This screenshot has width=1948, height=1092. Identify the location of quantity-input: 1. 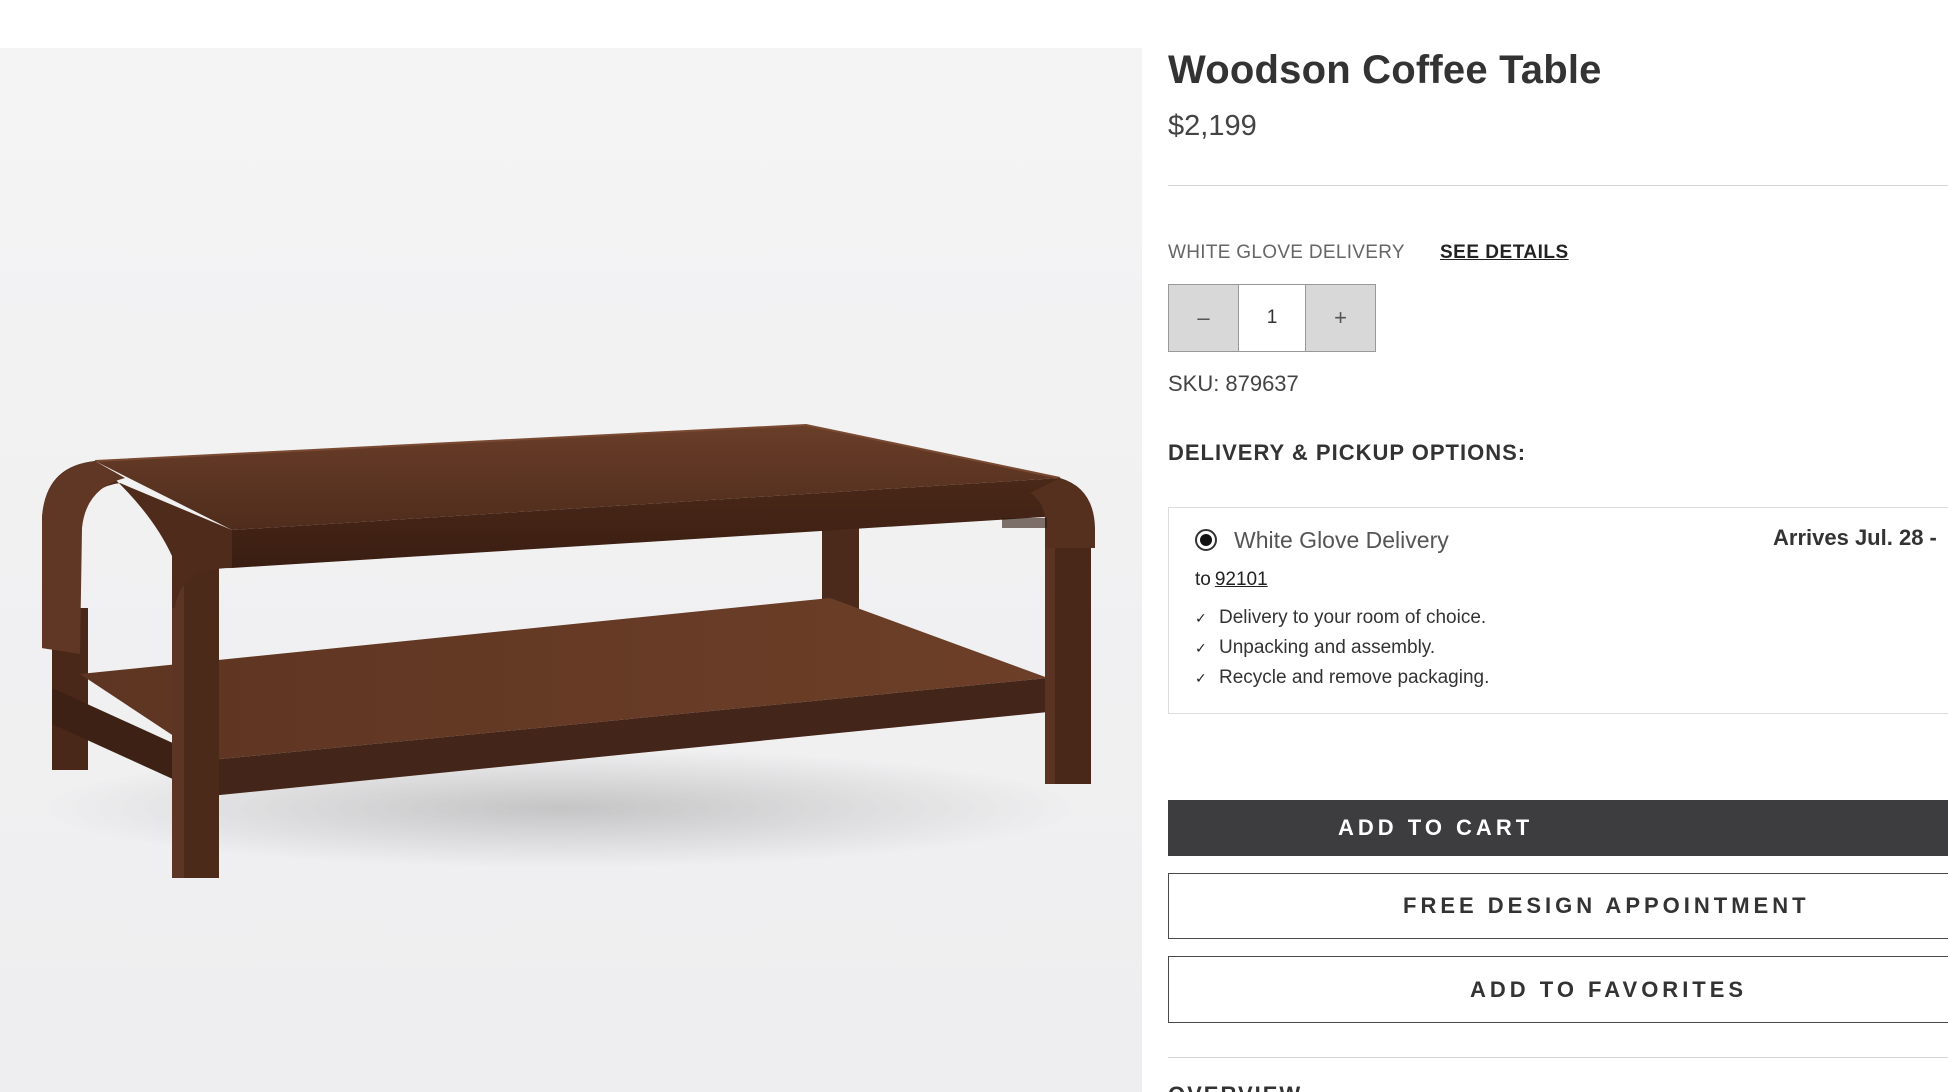
(1272, 318).